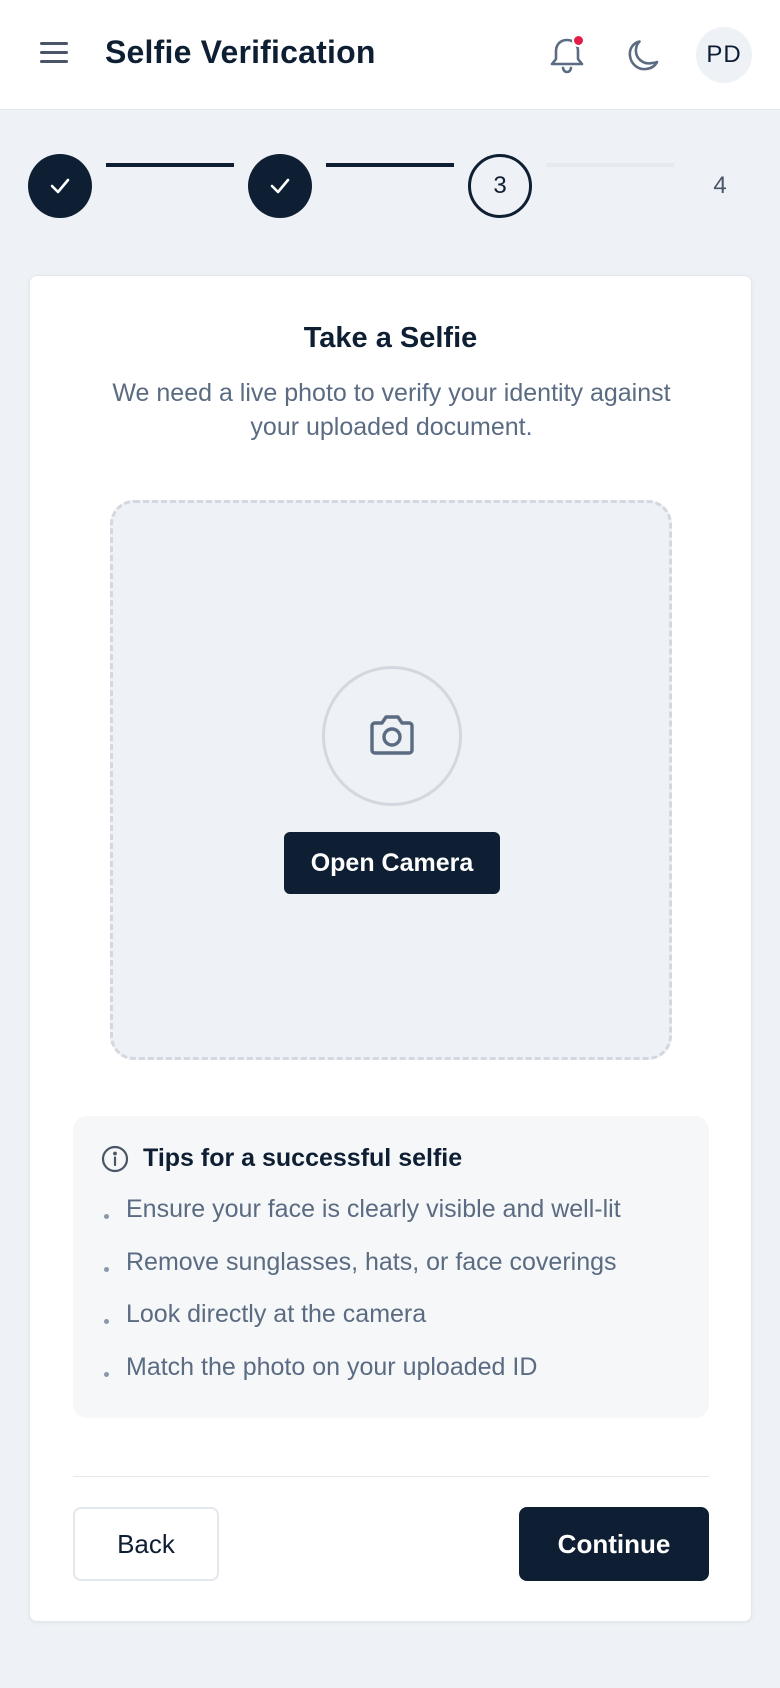 This screenshot has height=1688, width=780. I want to click on step-2-completed, so click(280, 186).